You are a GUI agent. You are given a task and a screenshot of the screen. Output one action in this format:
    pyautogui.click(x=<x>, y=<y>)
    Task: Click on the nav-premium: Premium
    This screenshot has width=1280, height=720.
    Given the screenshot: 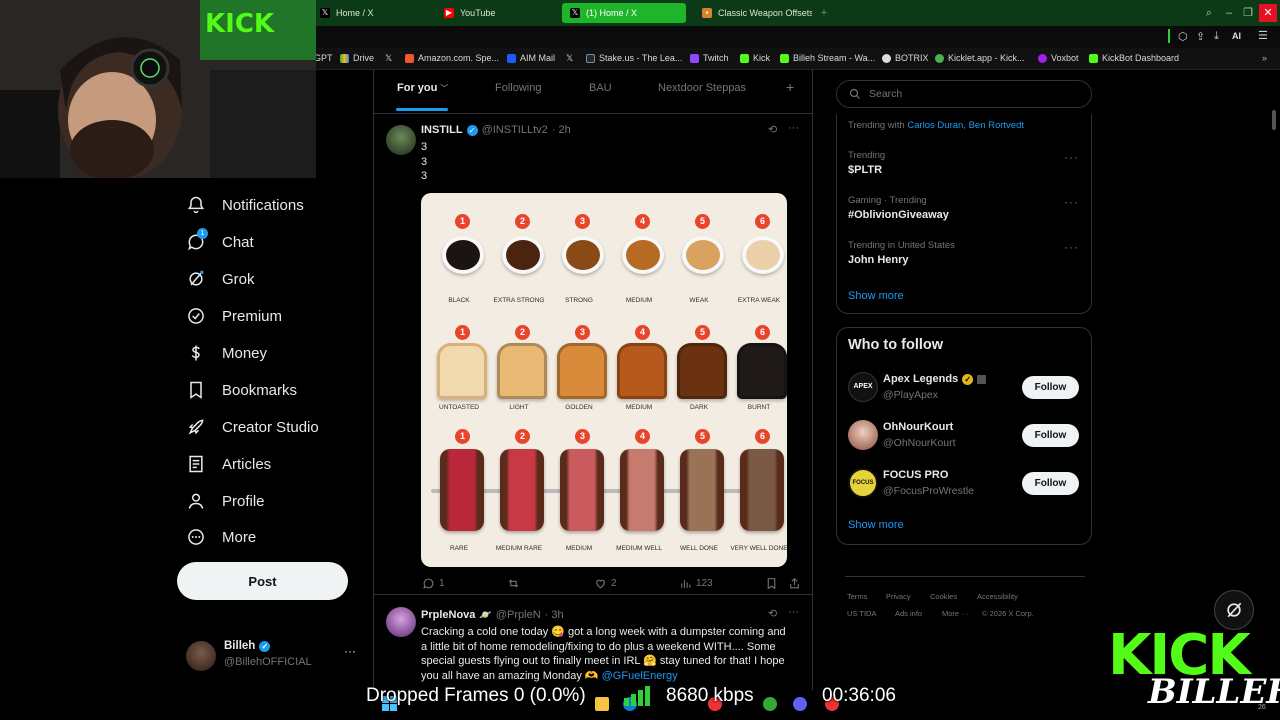 What is the action you would take?
    pyautogui.click(x=234, y=316)
    